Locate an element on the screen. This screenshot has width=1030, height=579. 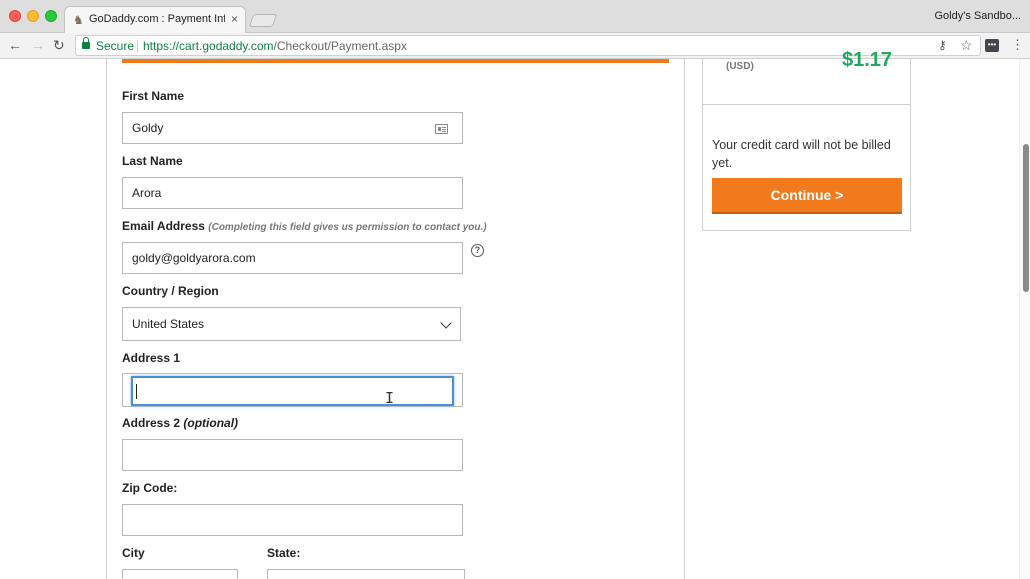
content-left-border is located at coordinates (106, 319).